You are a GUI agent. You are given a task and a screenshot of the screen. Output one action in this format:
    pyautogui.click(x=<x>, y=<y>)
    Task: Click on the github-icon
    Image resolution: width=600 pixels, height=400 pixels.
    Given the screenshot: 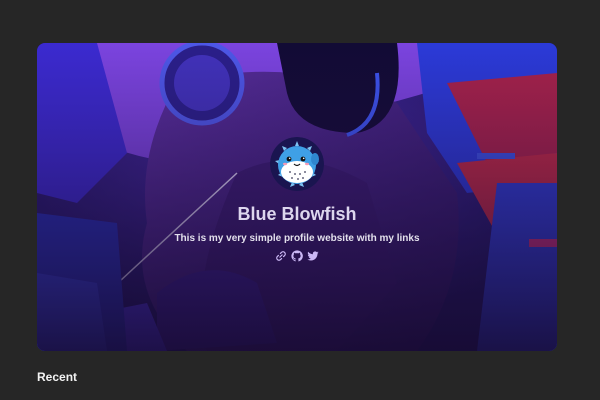 What is the action you would take?
    pyautogui.click(x=297, y=256)
    